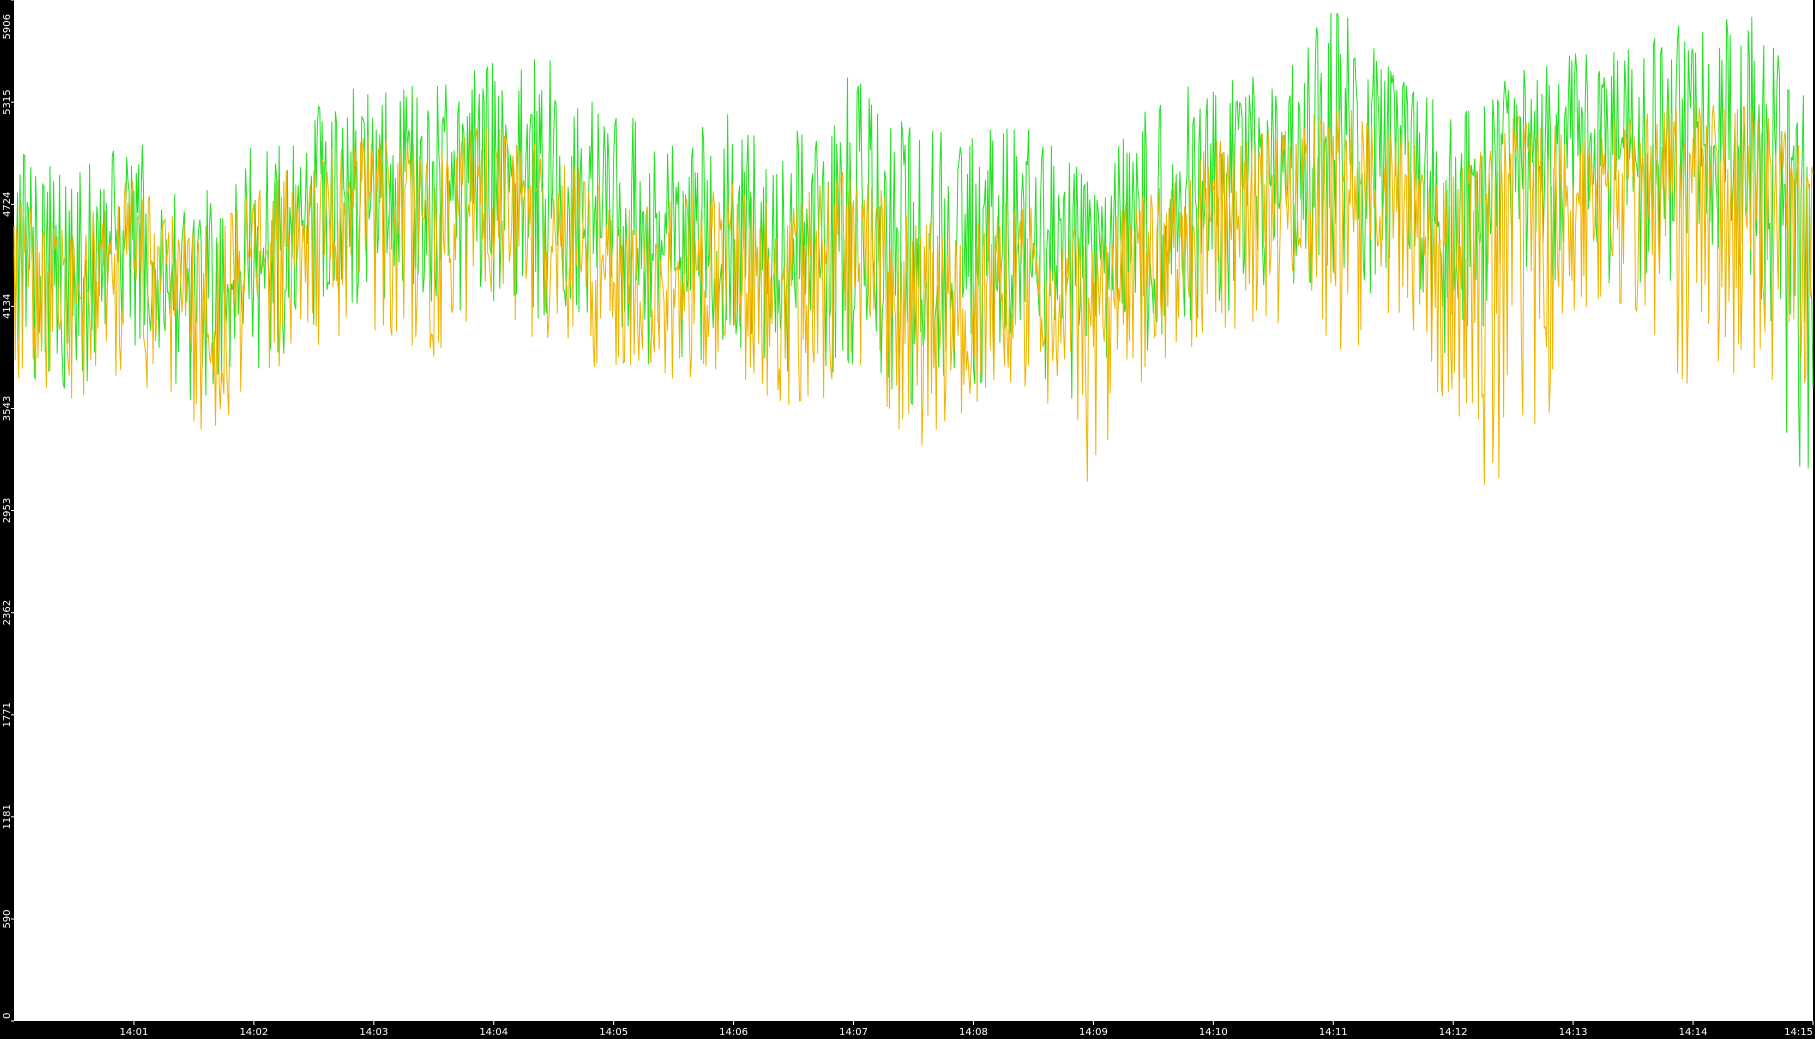 The width and height of the screenshot is (1815, 1039). Describe the element at coordinates (1453, 1032) in the screenshot. I see `x-tick-label: 14:12` at that location.